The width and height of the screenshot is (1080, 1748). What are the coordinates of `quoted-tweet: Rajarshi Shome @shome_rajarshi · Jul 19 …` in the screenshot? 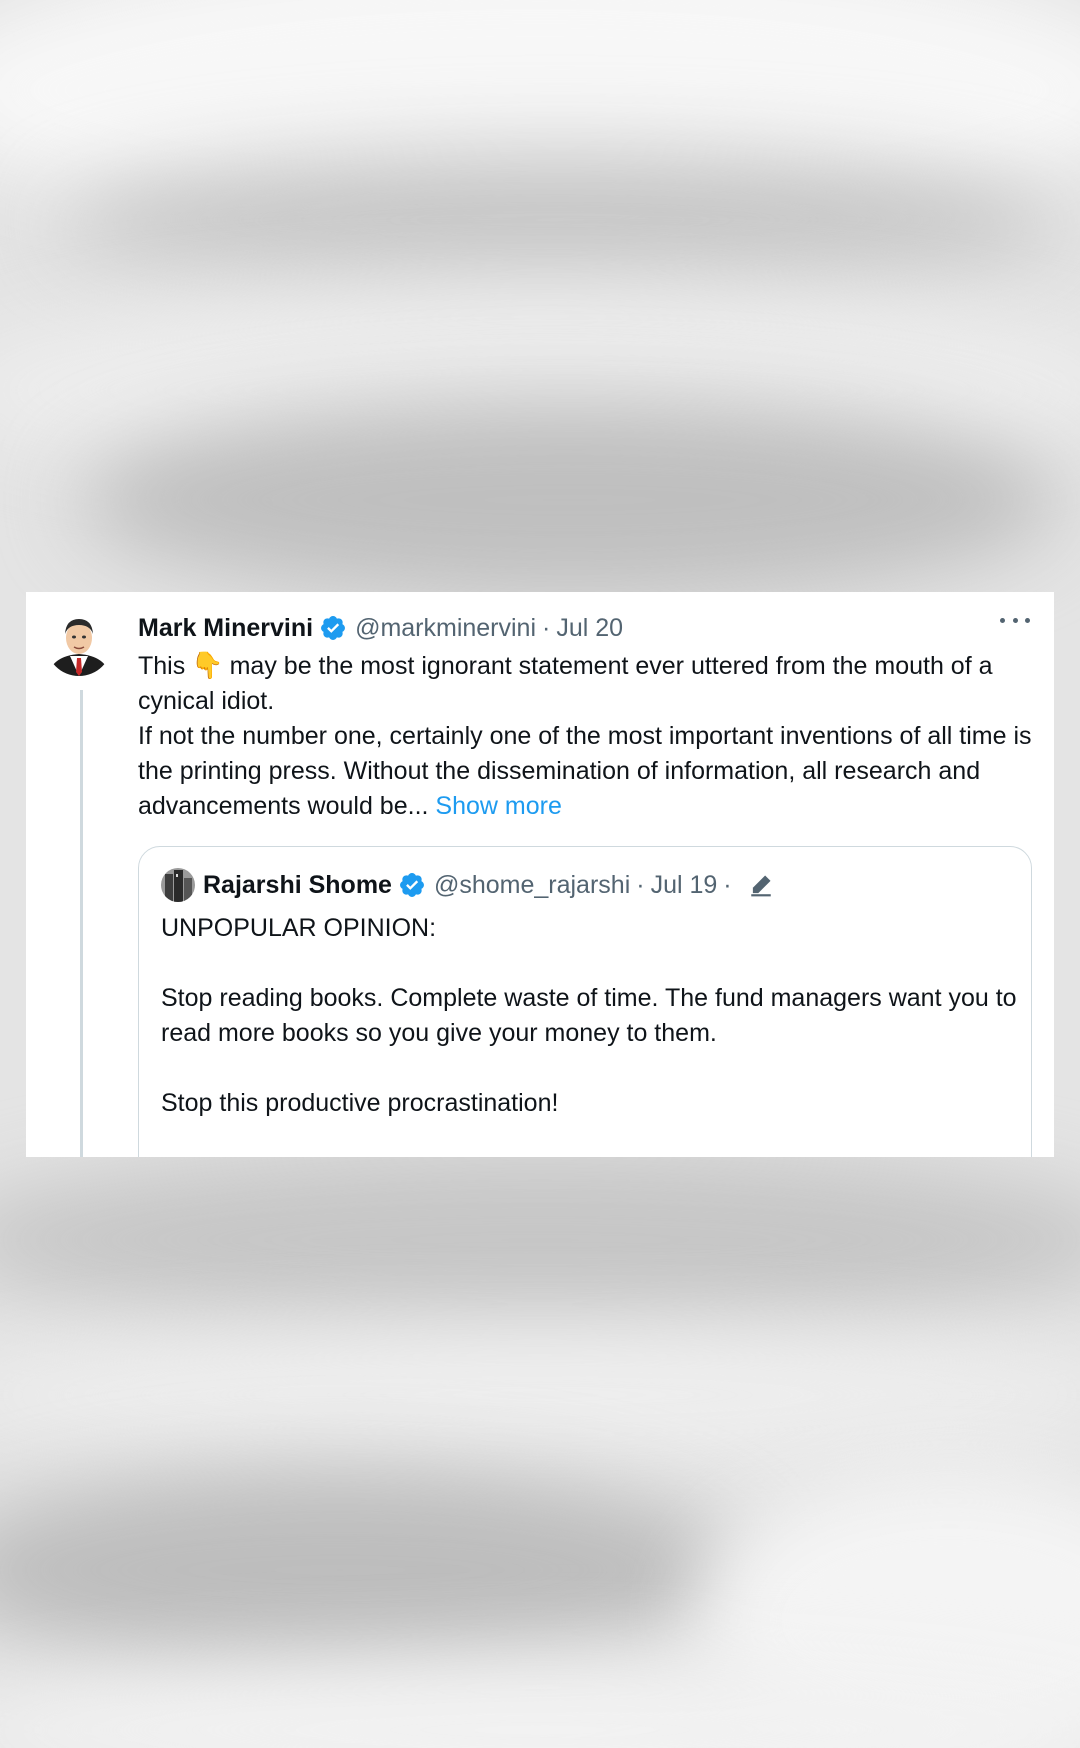 It's located at (585, 1001).